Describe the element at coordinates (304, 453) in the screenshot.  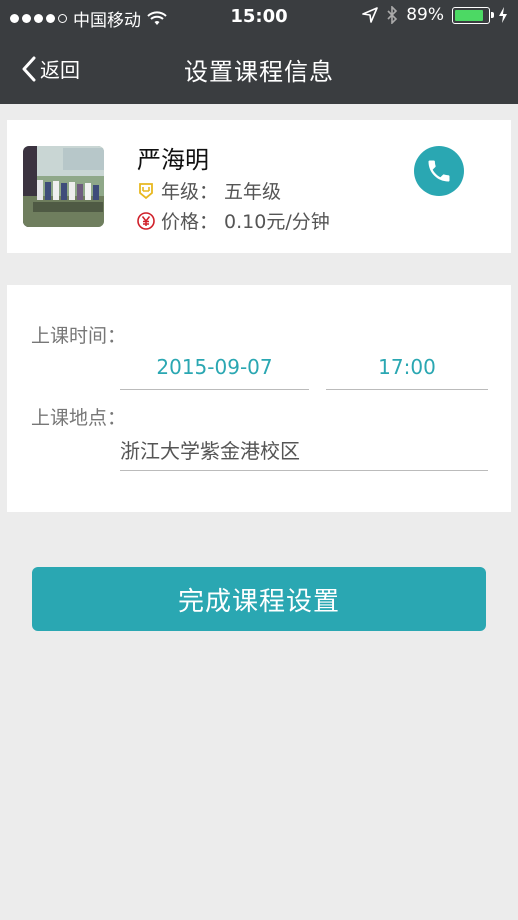
I see `location-field: 浙江大学紫金港校区` at that location.